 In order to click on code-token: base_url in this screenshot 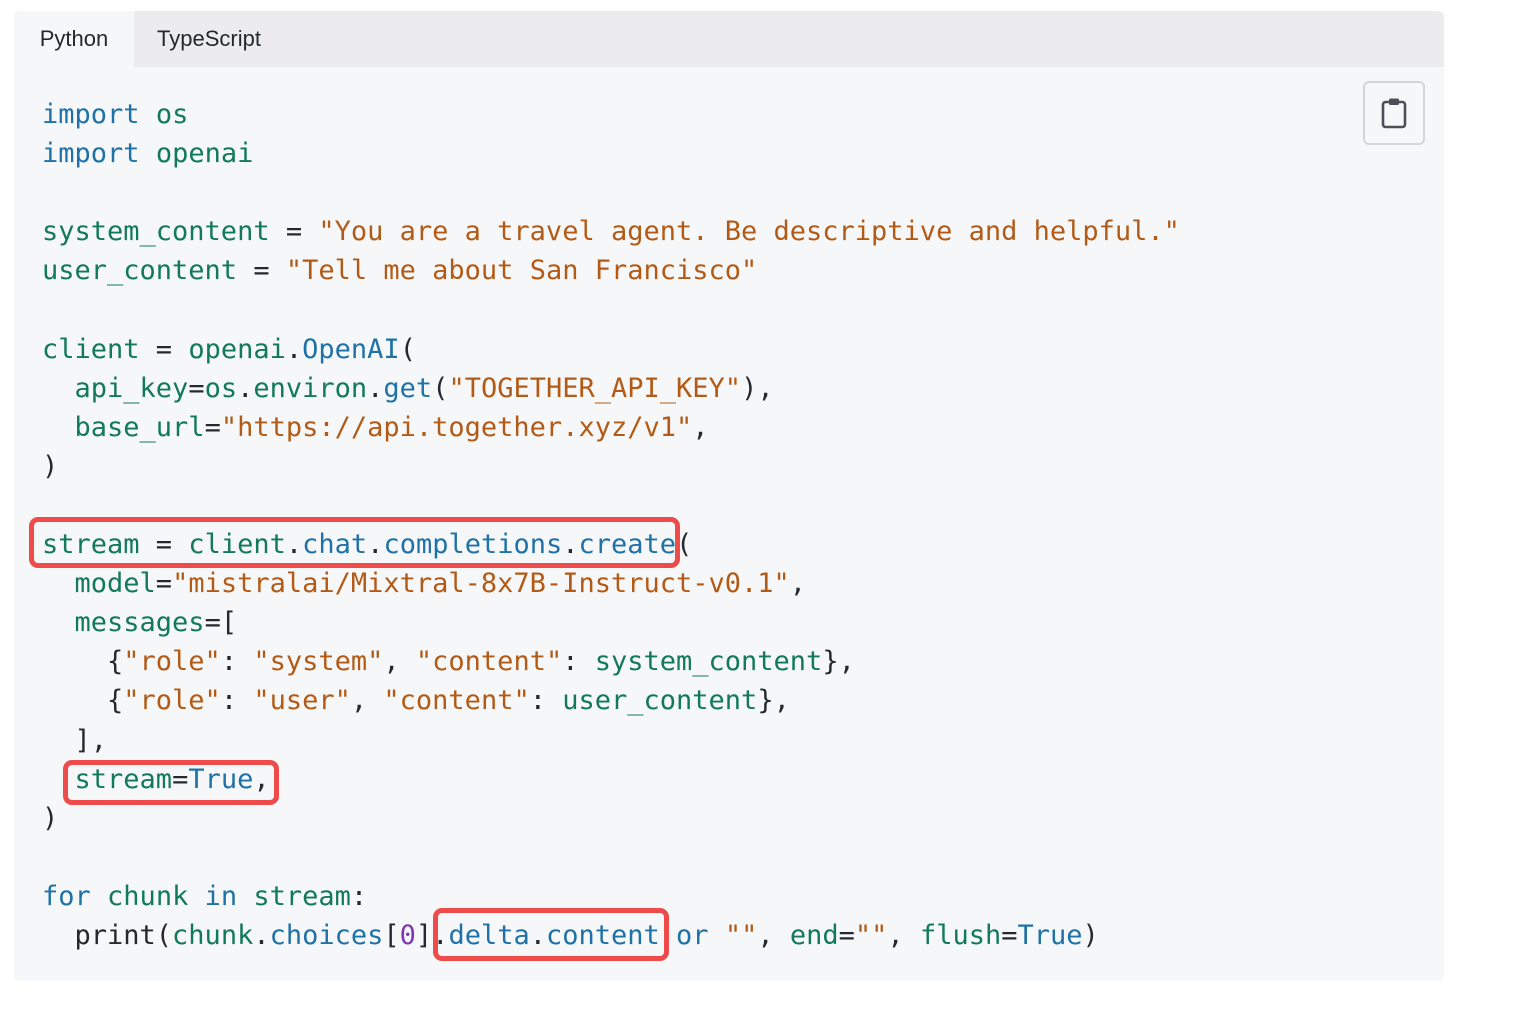, I will do `click(139, 427)`.